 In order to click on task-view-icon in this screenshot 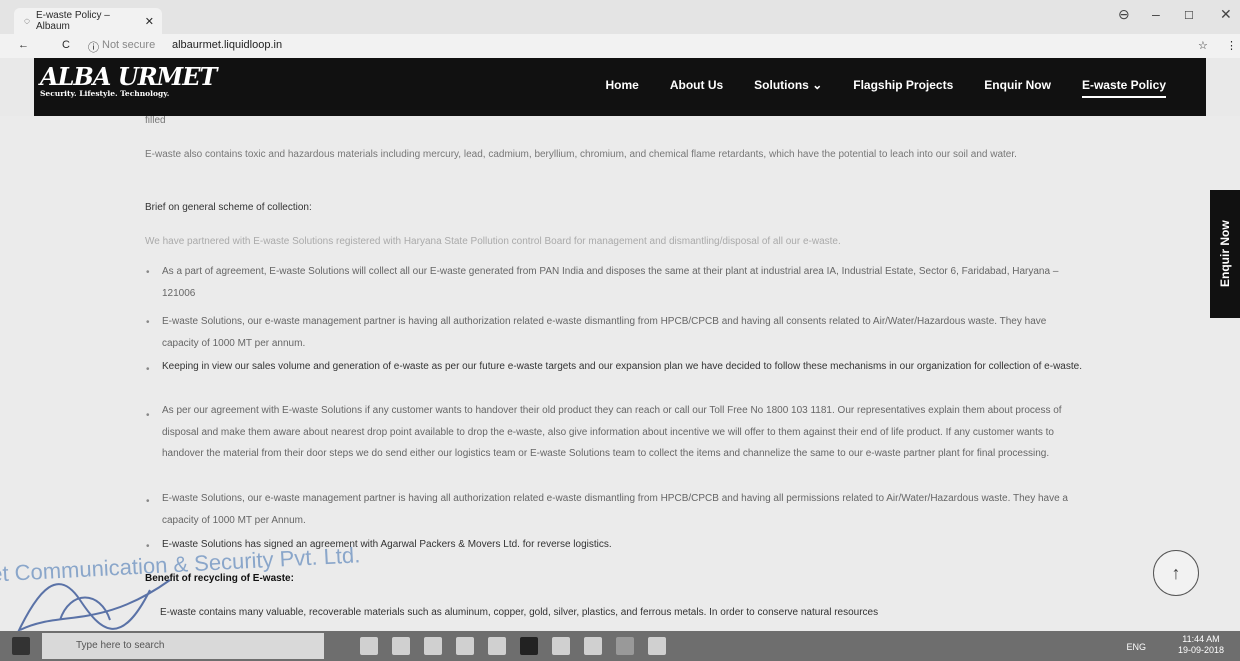, I will do `click(369, 646)`.